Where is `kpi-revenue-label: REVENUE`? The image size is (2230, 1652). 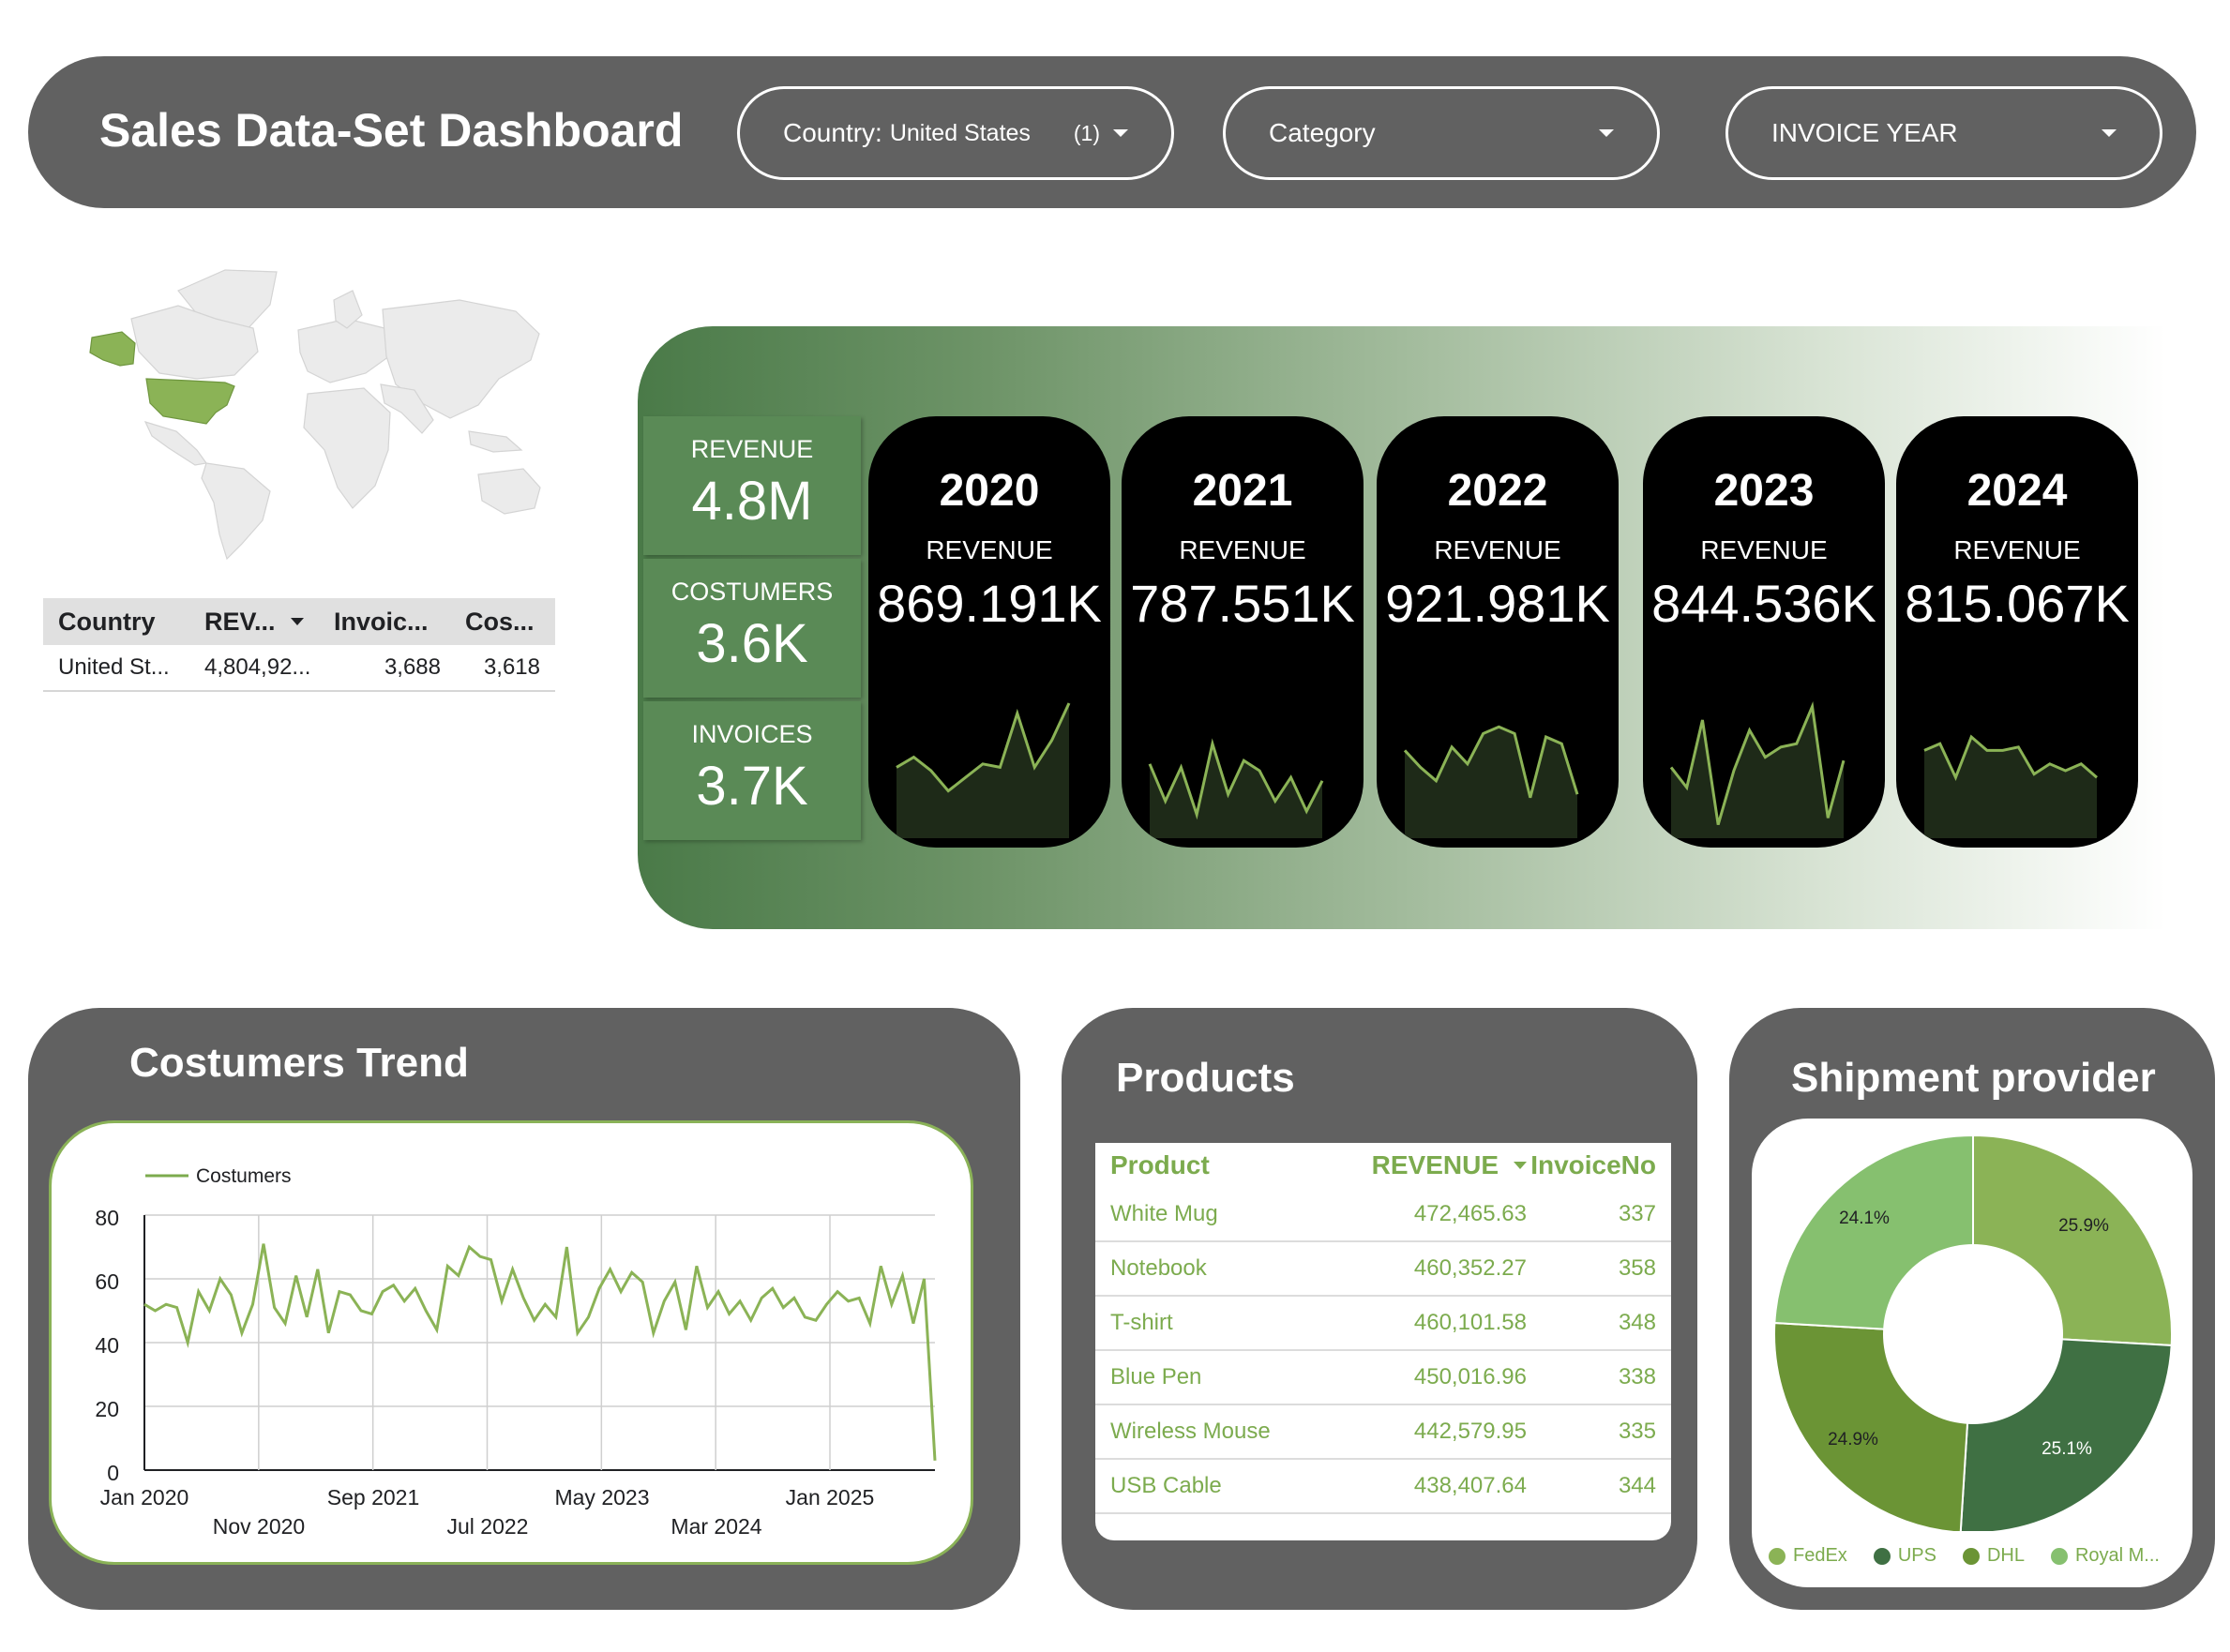 kpi-revenue-label: REVENUE is located at coordinates (752, 449).